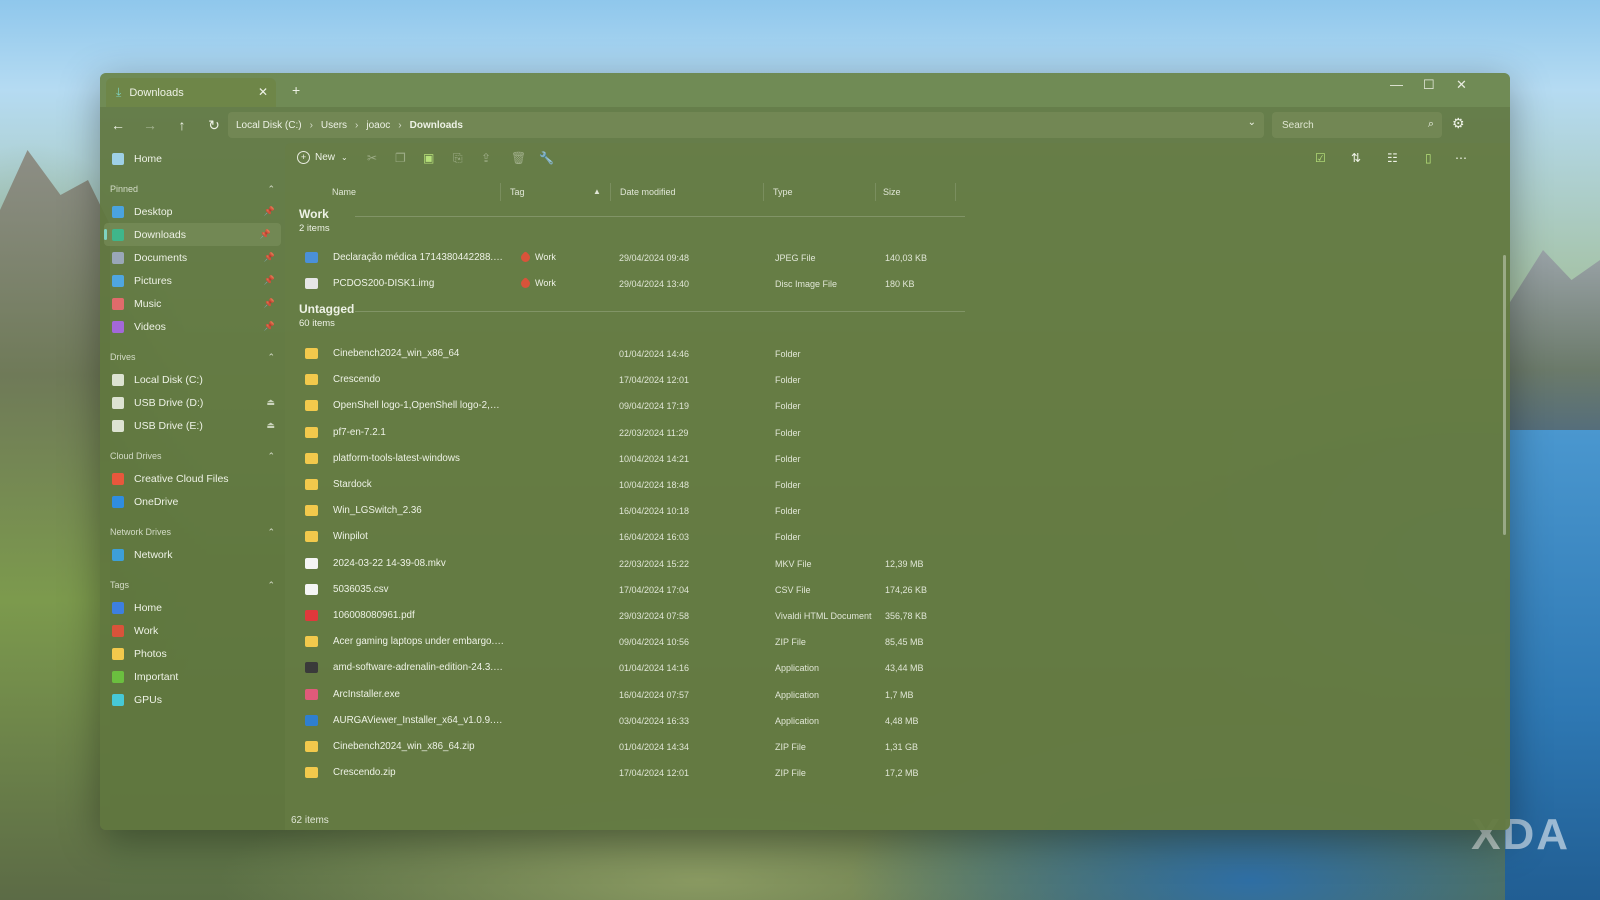  Describe the element at coordinates (141, 532) in the screenshot. I see `section-title: Network Drives` at that location.